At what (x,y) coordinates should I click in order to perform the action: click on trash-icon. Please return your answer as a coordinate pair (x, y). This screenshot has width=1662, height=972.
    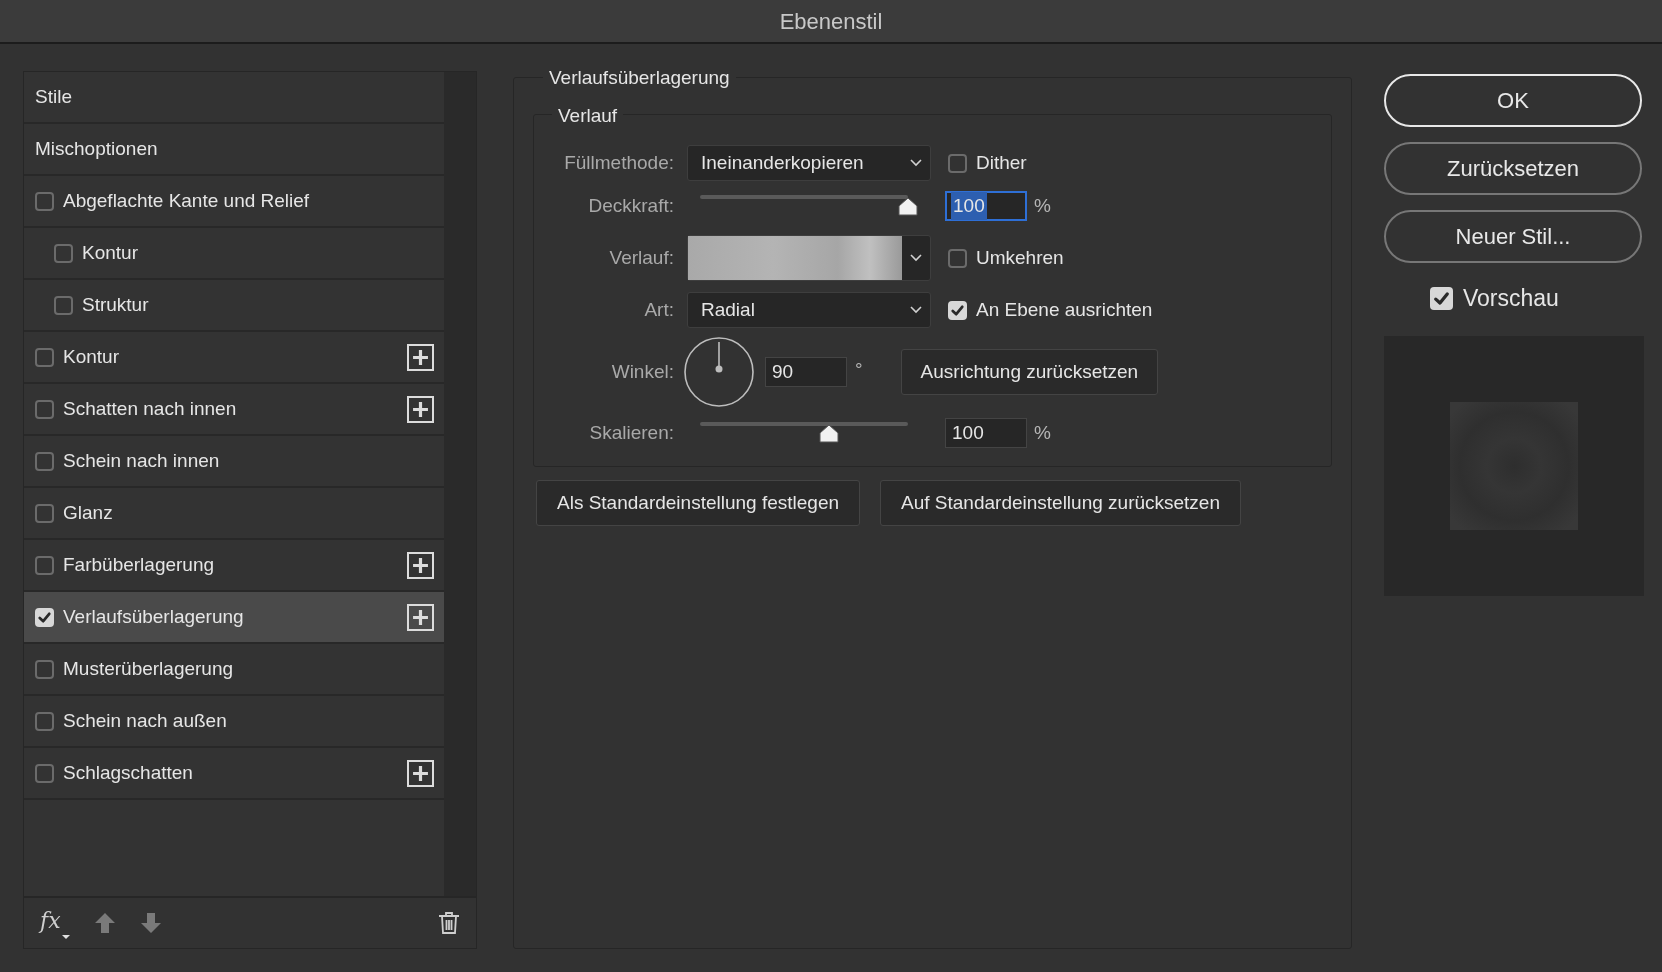
    Looking at the image, I should click on (449, 923).